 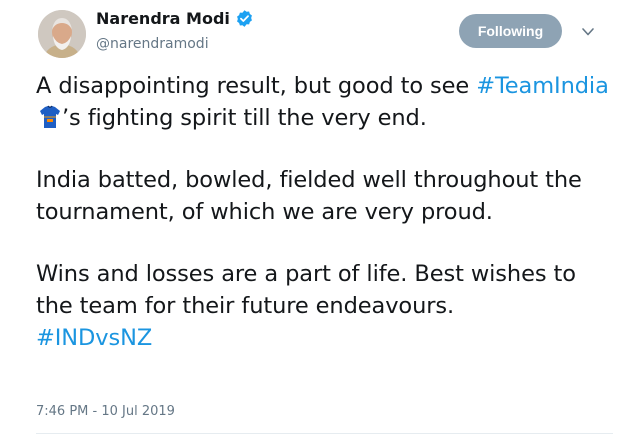 I want to click on tweet-text-segment: ’s fighting spirit till the very end., so click(x=244, y=118).